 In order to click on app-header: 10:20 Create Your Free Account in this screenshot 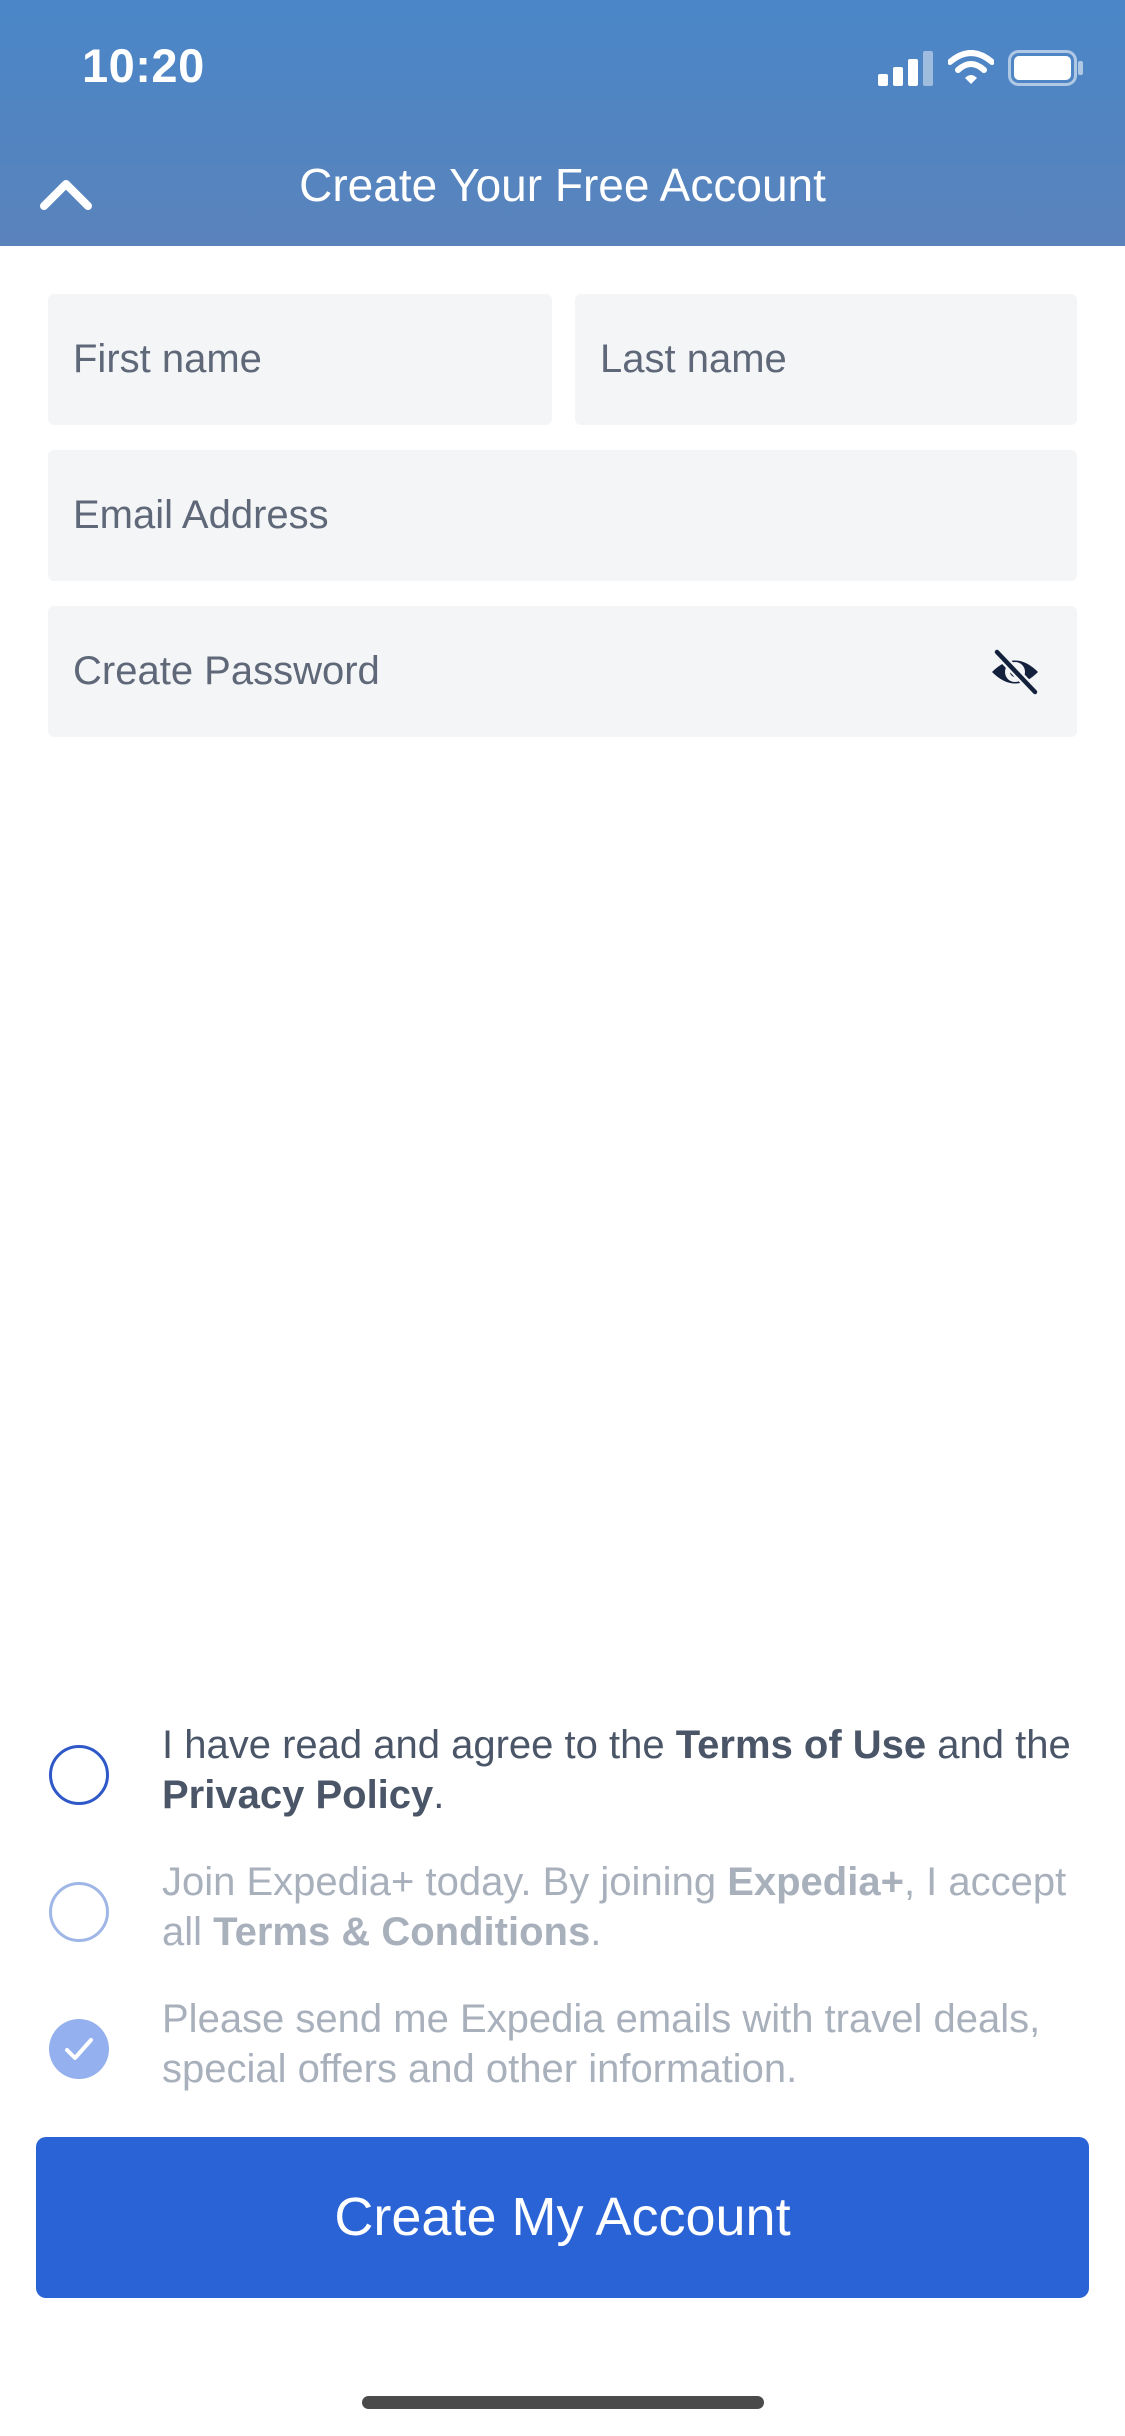, I will do `click(562, 123)`.